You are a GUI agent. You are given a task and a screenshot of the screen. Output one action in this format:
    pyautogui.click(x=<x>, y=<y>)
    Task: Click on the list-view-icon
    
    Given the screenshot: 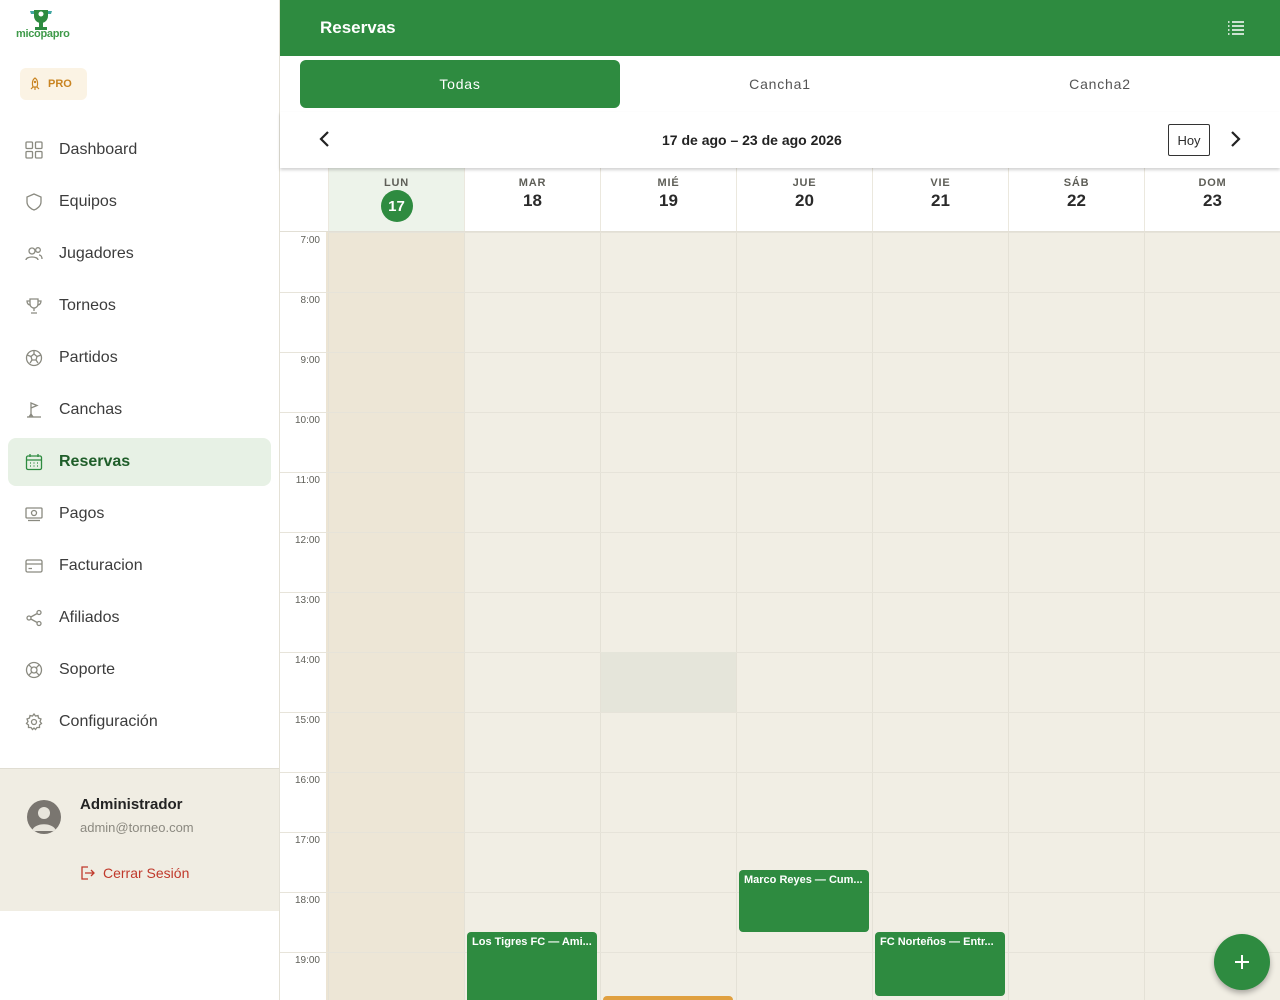 What is the action you would take?
    pyautogui.click(x=1236, y=28)
    